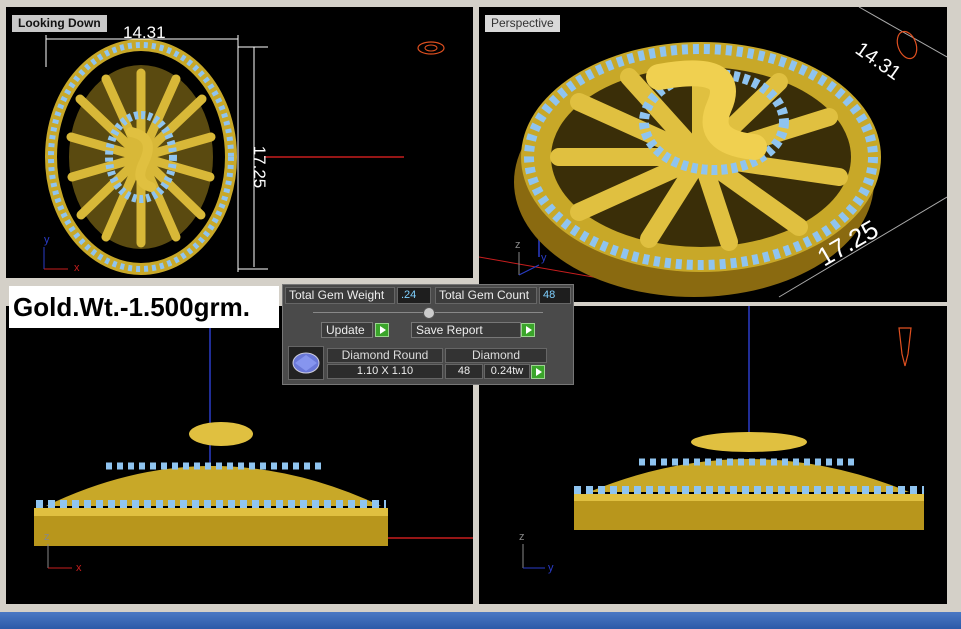 This screenshot has width=961, height=629. Describe the element at coordinates (77, 268) in the screenshot. I see `axis-label-x: x` at that location.